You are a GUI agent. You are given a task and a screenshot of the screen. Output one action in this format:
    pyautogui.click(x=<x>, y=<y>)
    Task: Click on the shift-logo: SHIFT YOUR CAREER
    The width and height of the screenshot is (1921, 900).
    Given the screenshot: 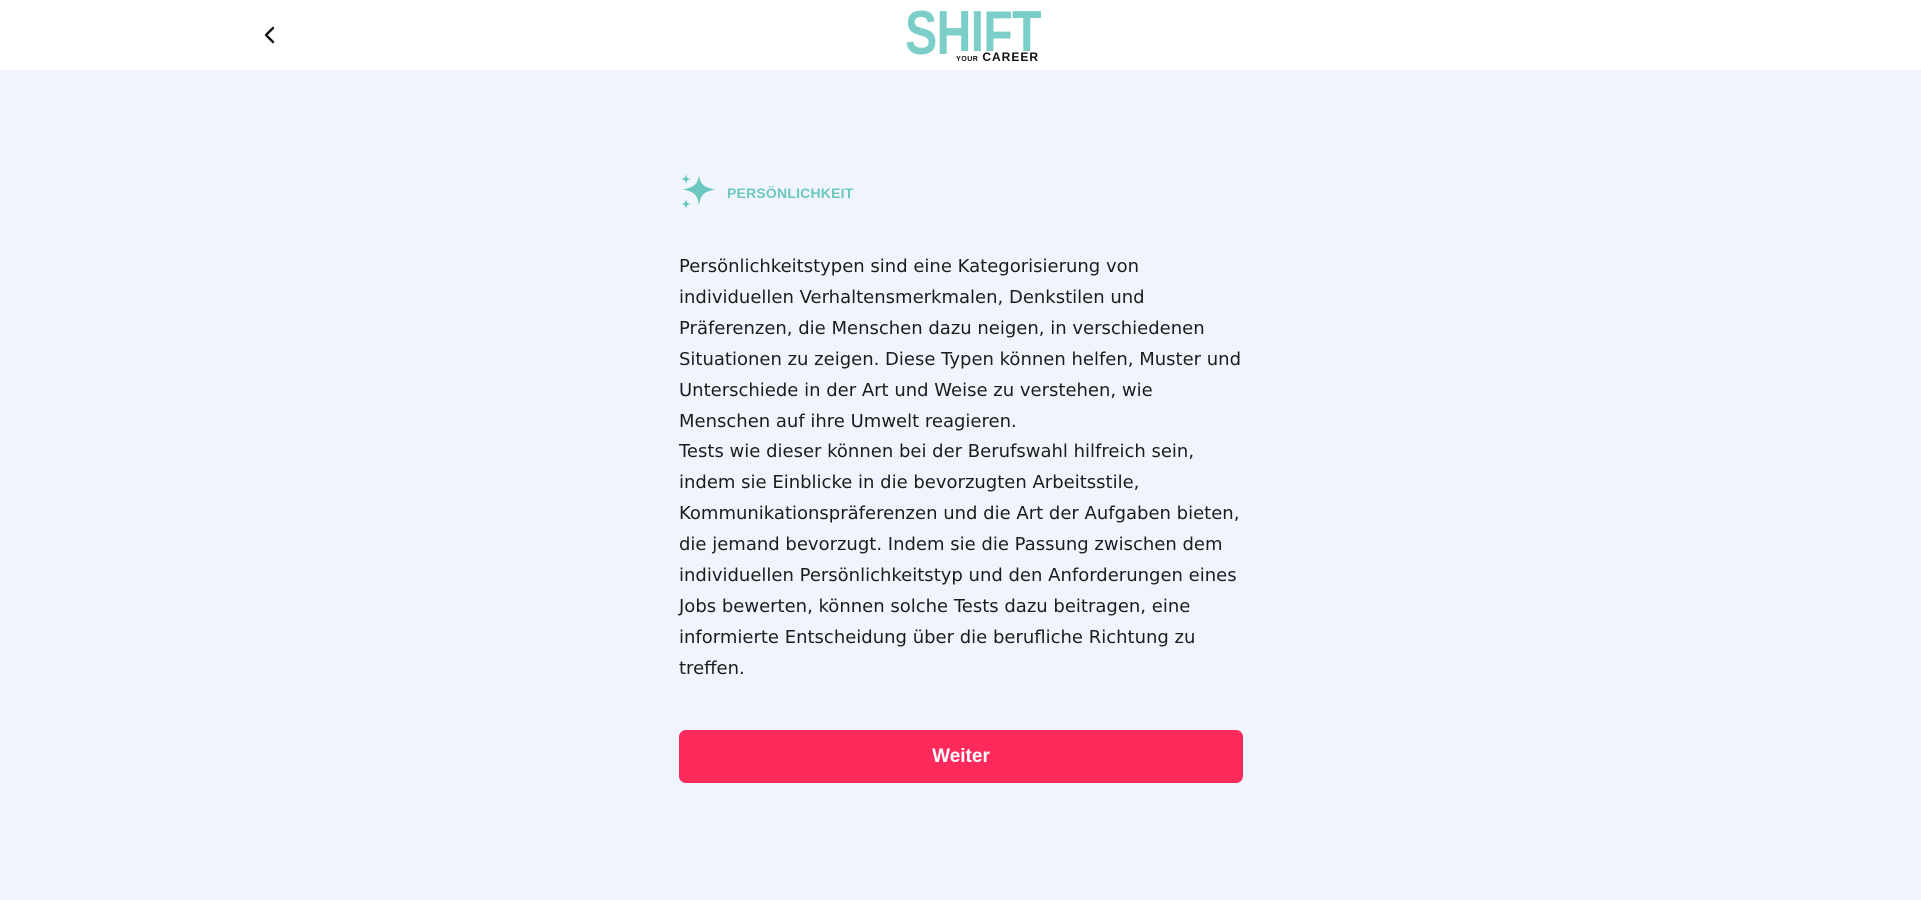 What is the action you would take?
    pyautogui.click(x=973, y=34)
    